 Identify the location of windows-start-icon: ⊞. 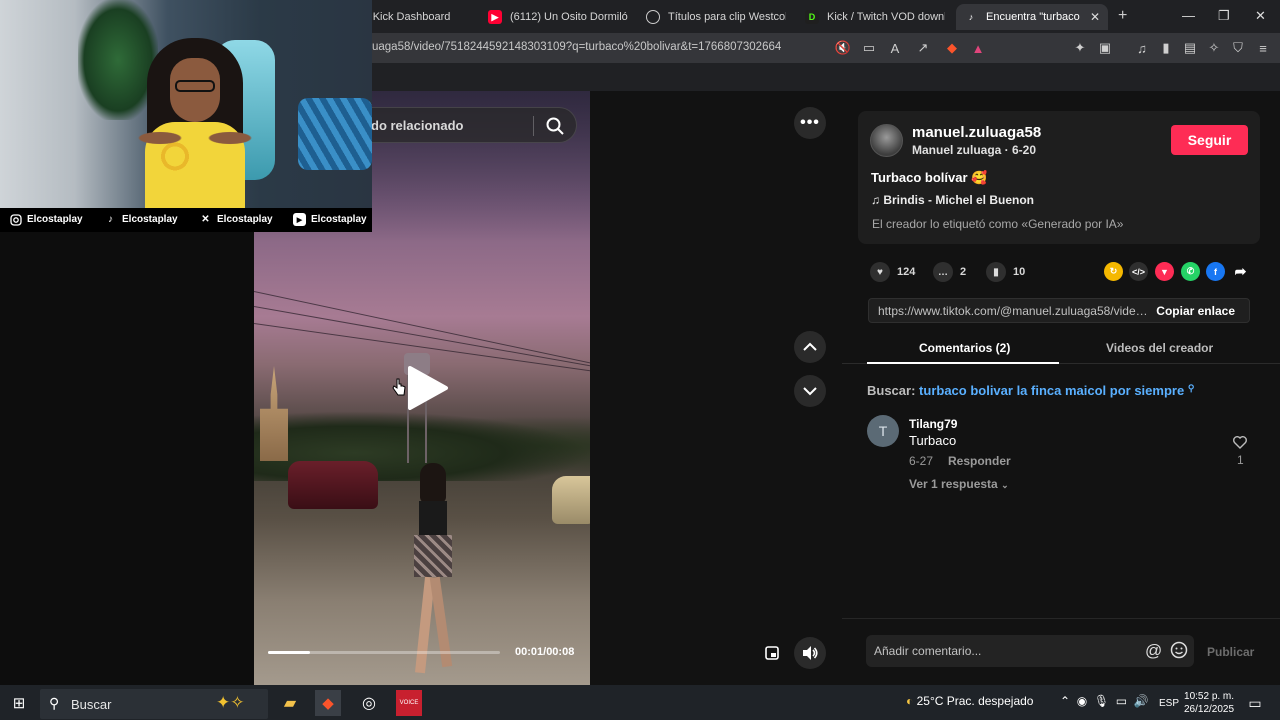
(19, 703).